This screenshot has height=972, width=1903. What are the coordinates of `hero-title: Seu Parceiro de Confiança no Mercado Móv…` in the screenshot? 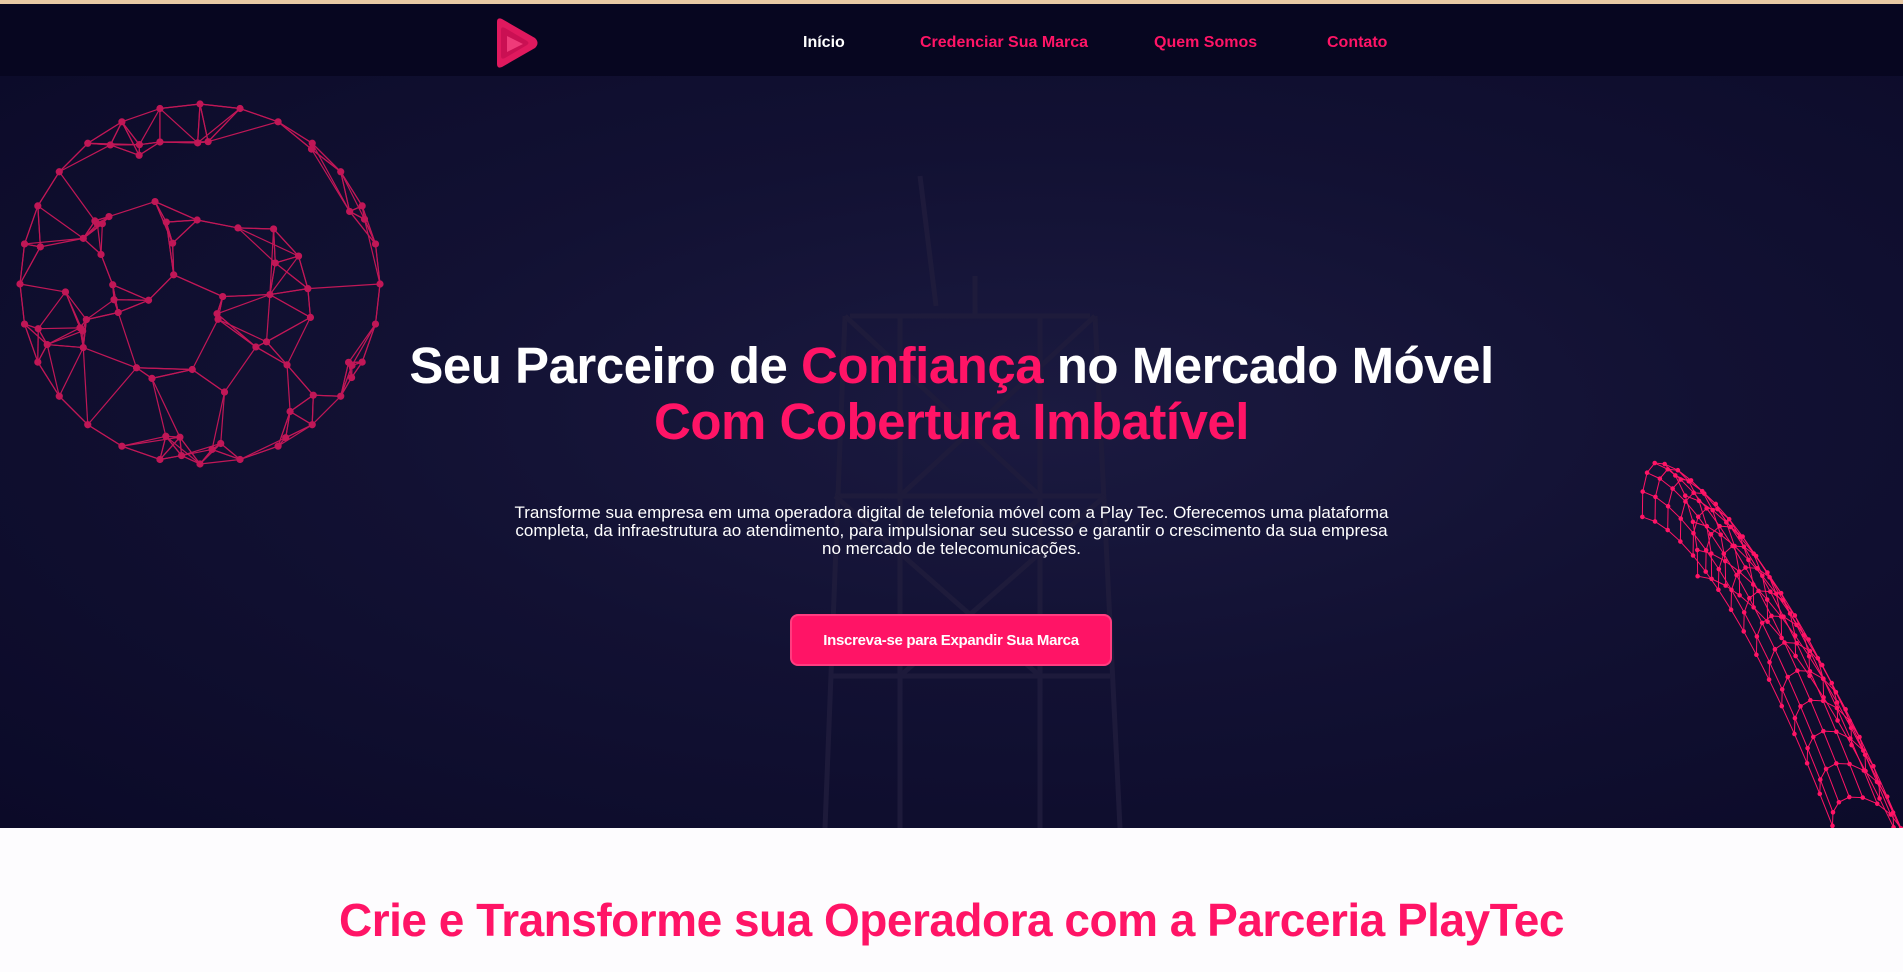 It's located at (951, 394).